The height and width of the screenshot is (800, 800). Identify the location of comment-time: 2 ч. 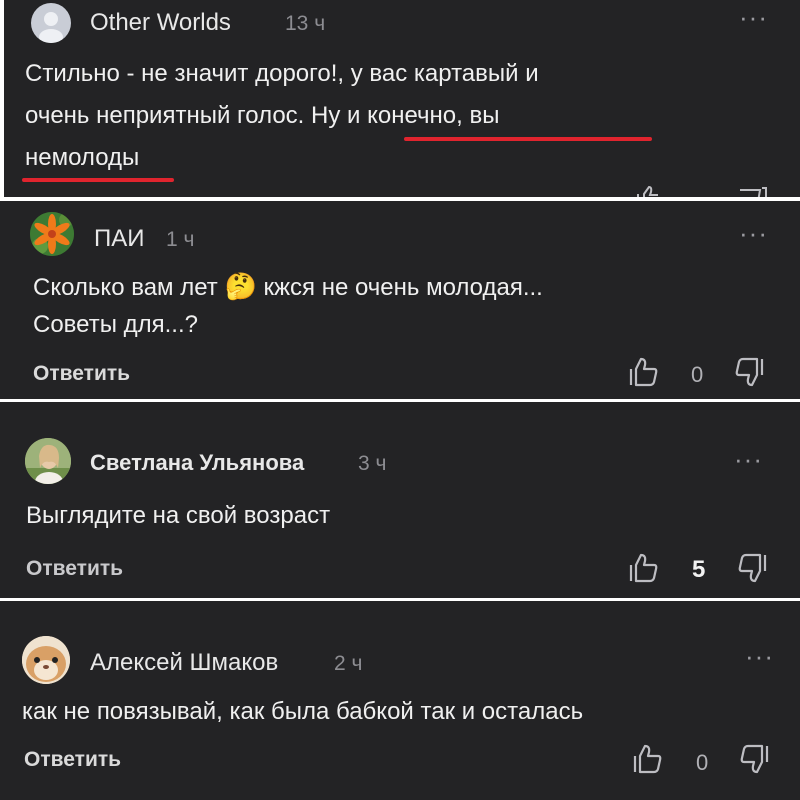
(348, 663).